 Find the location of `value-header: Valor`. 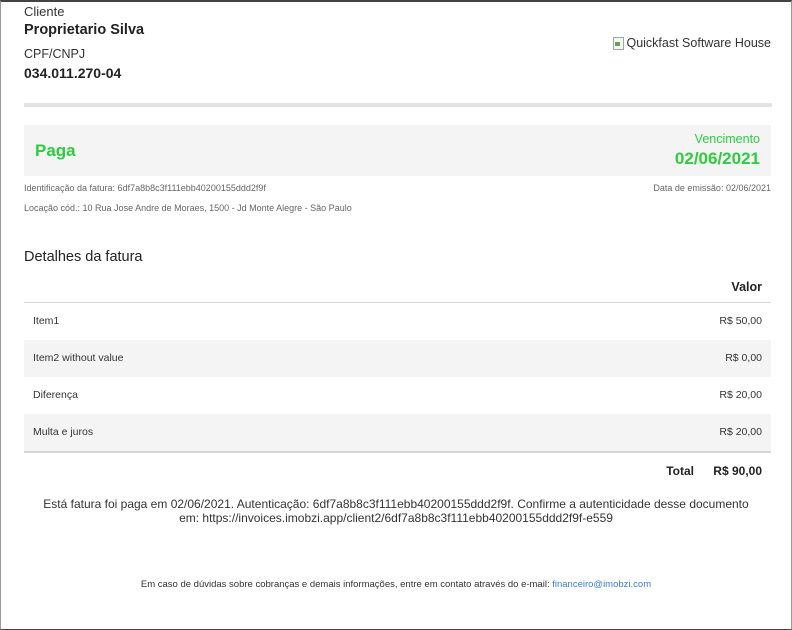

value-header: Valor is located at coordinates (746, 287).